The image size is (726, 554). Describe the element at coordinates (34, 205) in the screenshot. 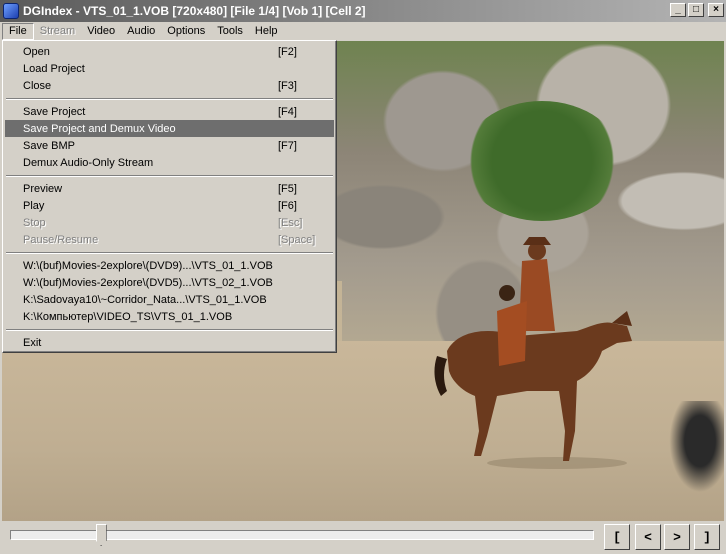

I see `menu-item-label: Play` at that location.